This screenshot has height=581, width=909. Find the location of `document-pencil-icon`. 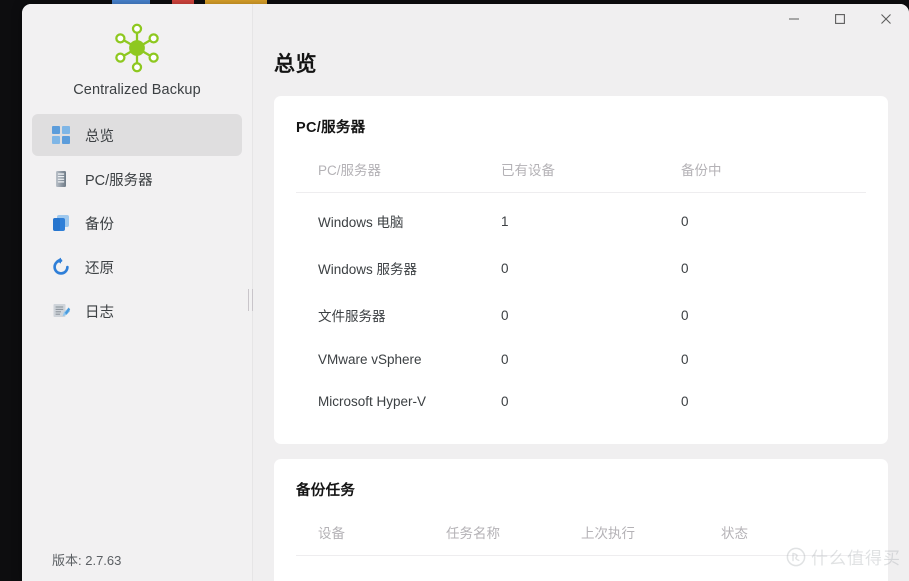

document-pencil-icon is located at coordinates (61, 311).